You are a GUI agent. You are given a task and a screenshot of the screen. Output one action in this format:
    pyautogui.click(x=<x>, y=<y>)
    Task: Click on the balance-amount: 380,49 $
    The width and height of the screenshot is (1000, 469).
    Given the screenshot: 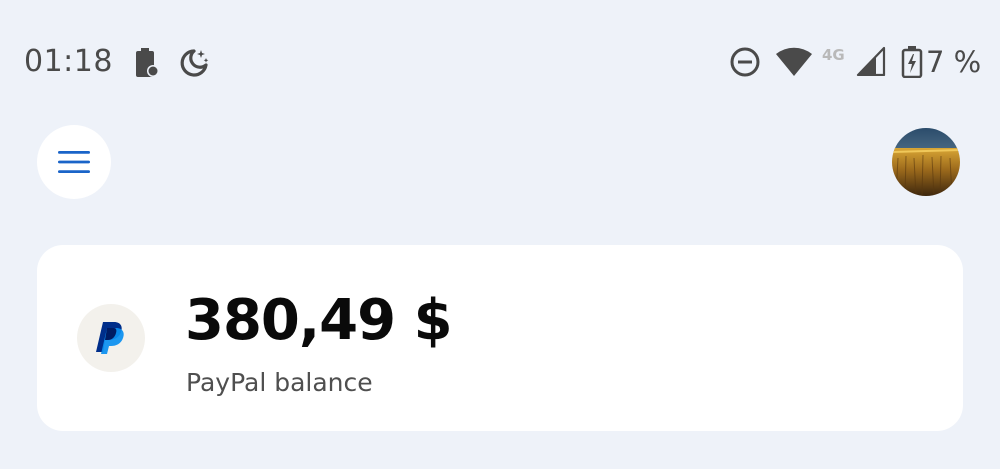 What is the action you would take?
    pyautogui.click(x=319, y=320)
    